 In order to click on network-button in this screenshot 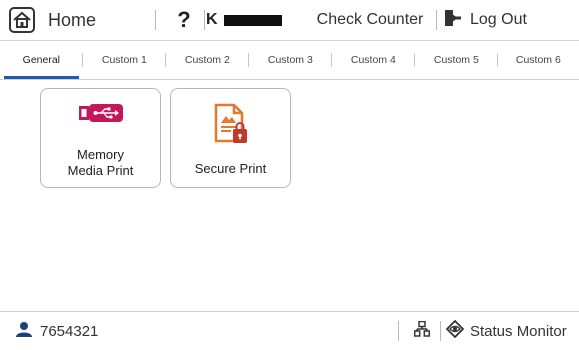, I will do `click(422, 331)`.